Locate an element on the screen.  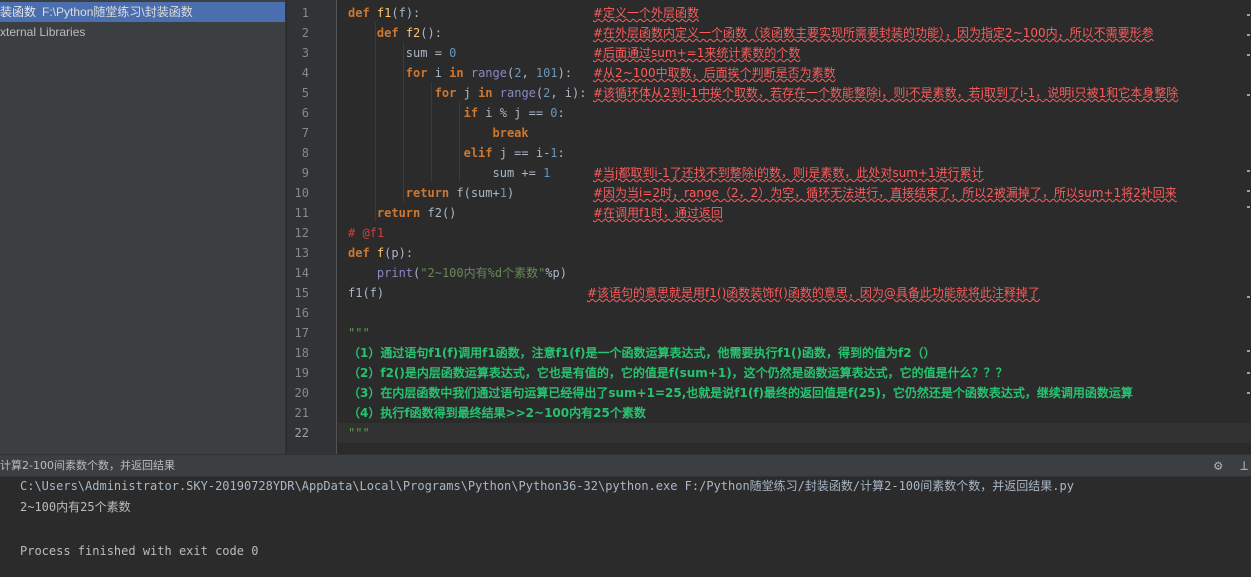
line-number: 10 is located at coordinates (301, 193).